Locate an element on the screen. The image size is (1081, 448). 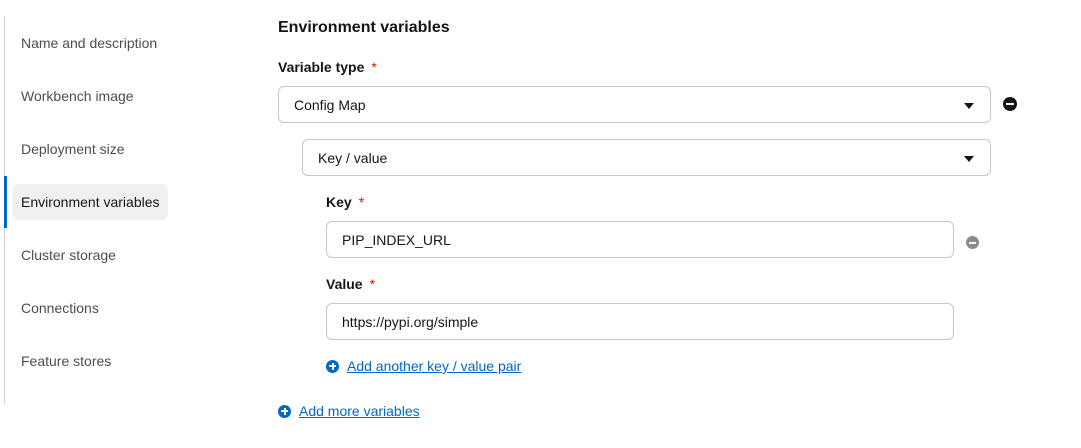
nav-item-workbench-image: Workbench image is located at coordinates (77, 96).